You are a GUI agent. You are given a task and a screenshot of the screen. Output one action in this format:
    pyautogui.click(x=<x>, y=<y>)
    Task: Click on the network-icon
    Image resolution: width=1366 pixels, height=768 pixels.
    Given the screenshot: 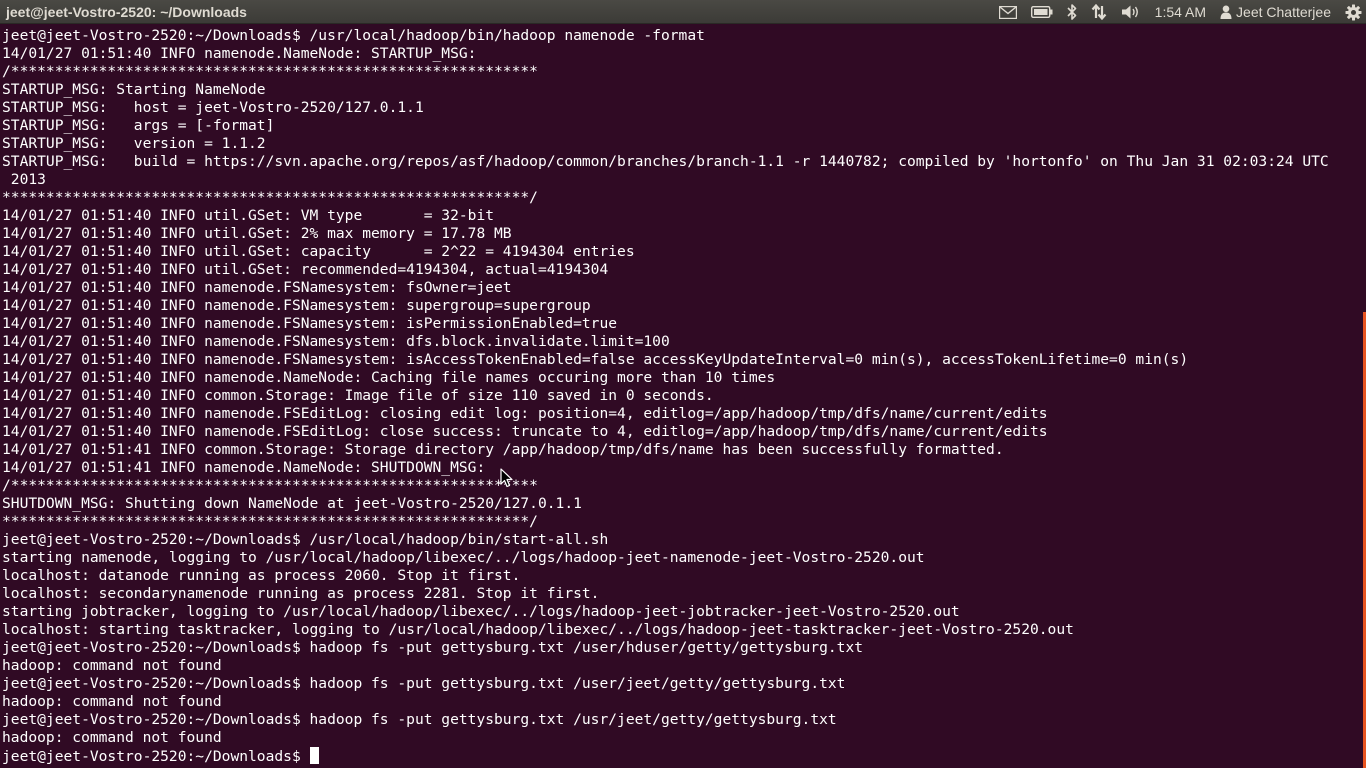 What is the action you would take?
    pyautogui.click(x=1099, y=12)
    